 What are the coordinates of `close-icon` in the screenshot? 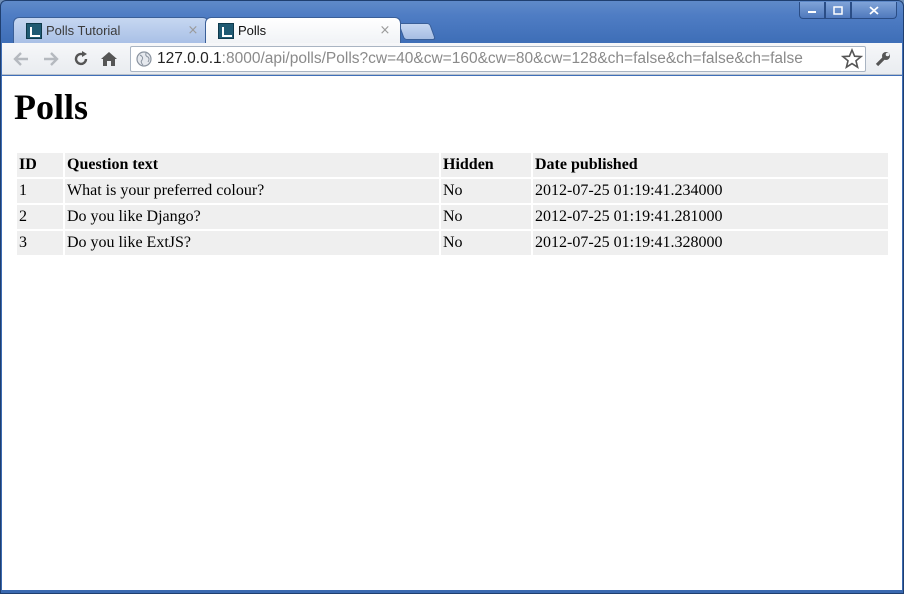 It's located at (874, 10).